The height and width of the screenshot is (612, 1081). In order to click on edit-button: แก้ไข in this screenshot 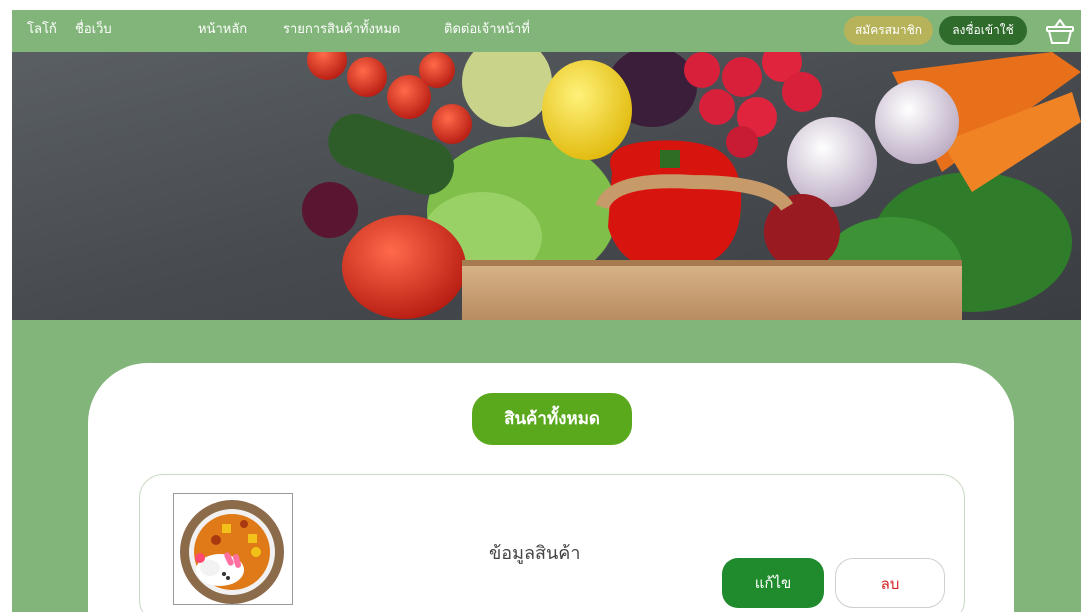, I will do `click(773, 583)`.